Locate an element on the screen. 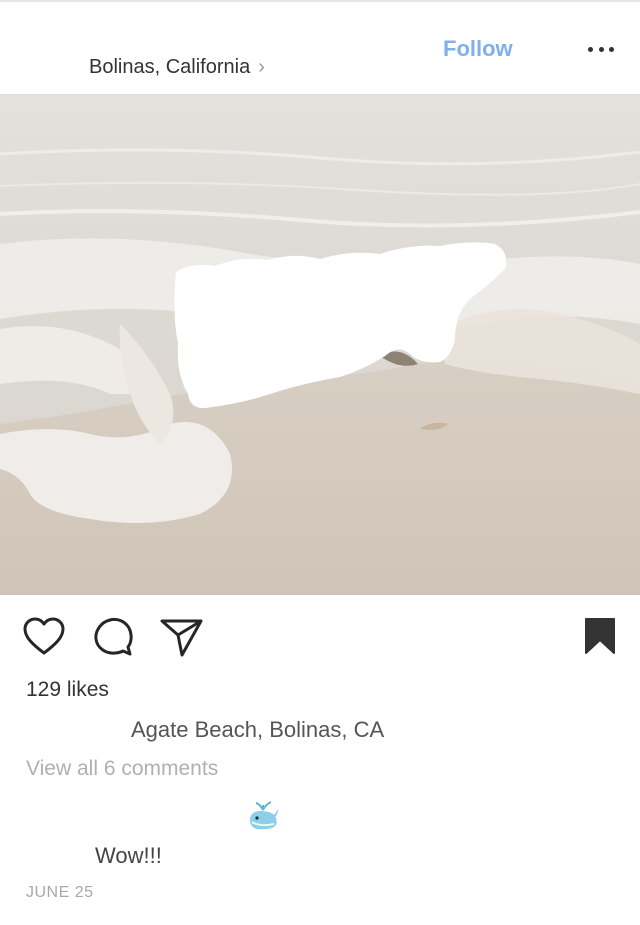  share-icon is located at coordinates (182, 637).